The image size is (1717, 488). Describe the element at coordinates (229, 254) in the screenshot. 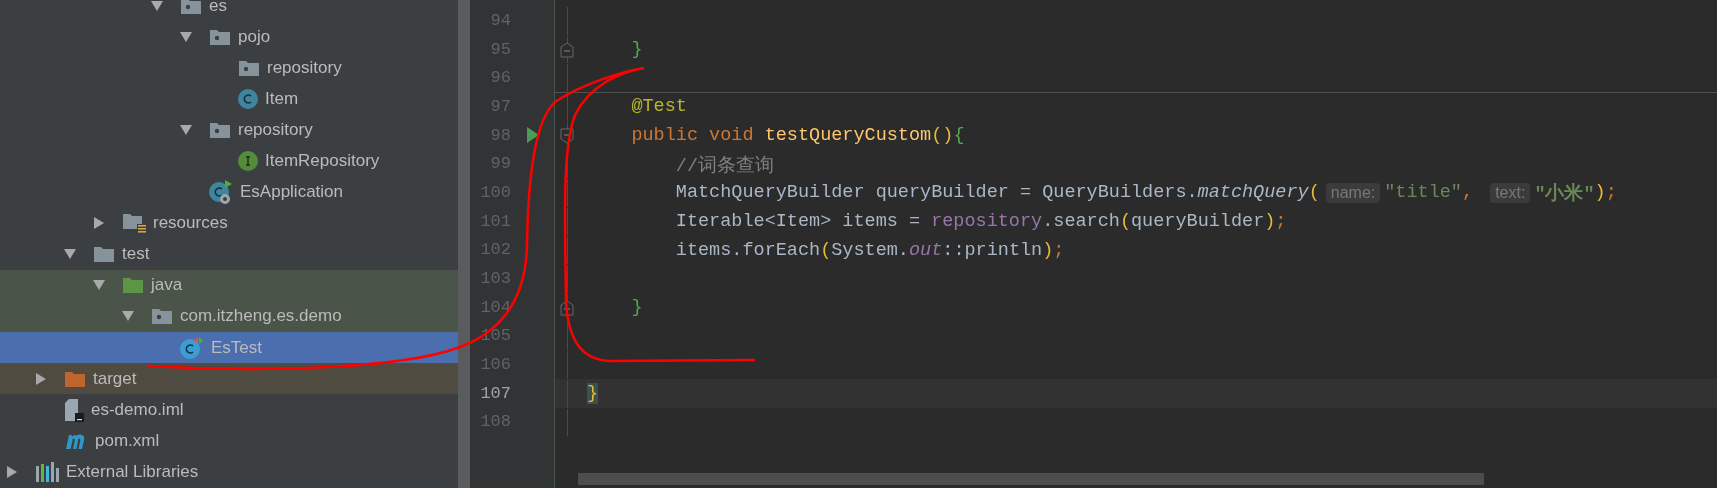

I see `tree-item: test` at that location.